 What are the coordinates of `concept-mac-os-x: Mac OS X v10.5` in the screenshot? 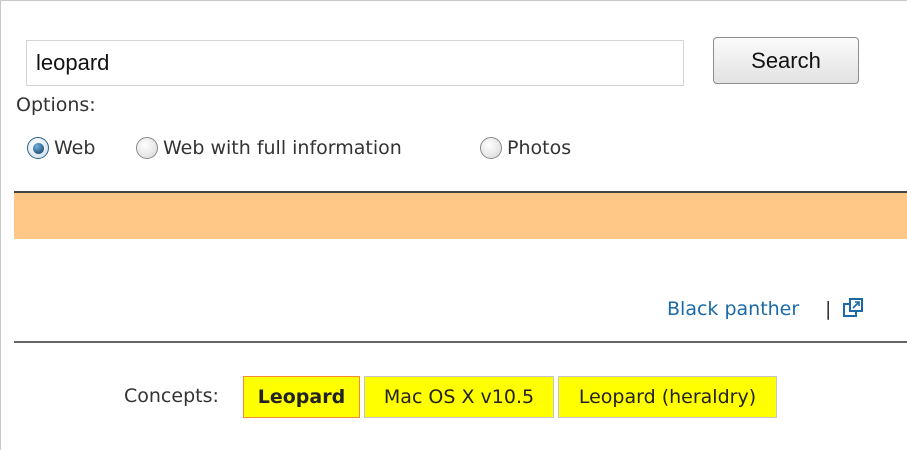 It's located at (459, 397).